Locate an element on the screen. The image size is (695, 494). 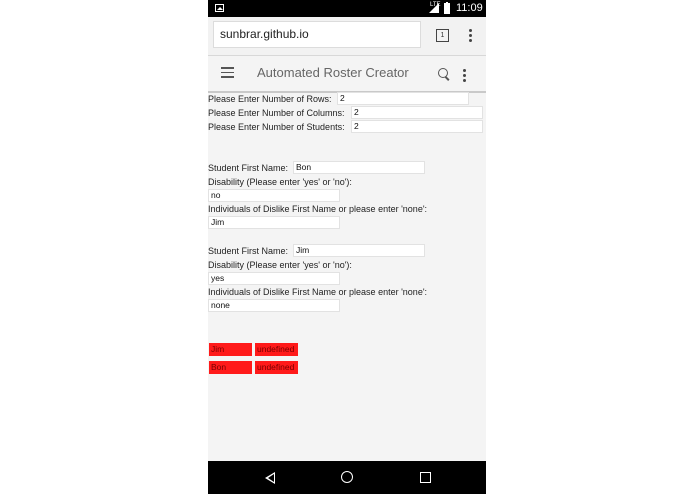
battery-icon is located at coordinates (447, 8).